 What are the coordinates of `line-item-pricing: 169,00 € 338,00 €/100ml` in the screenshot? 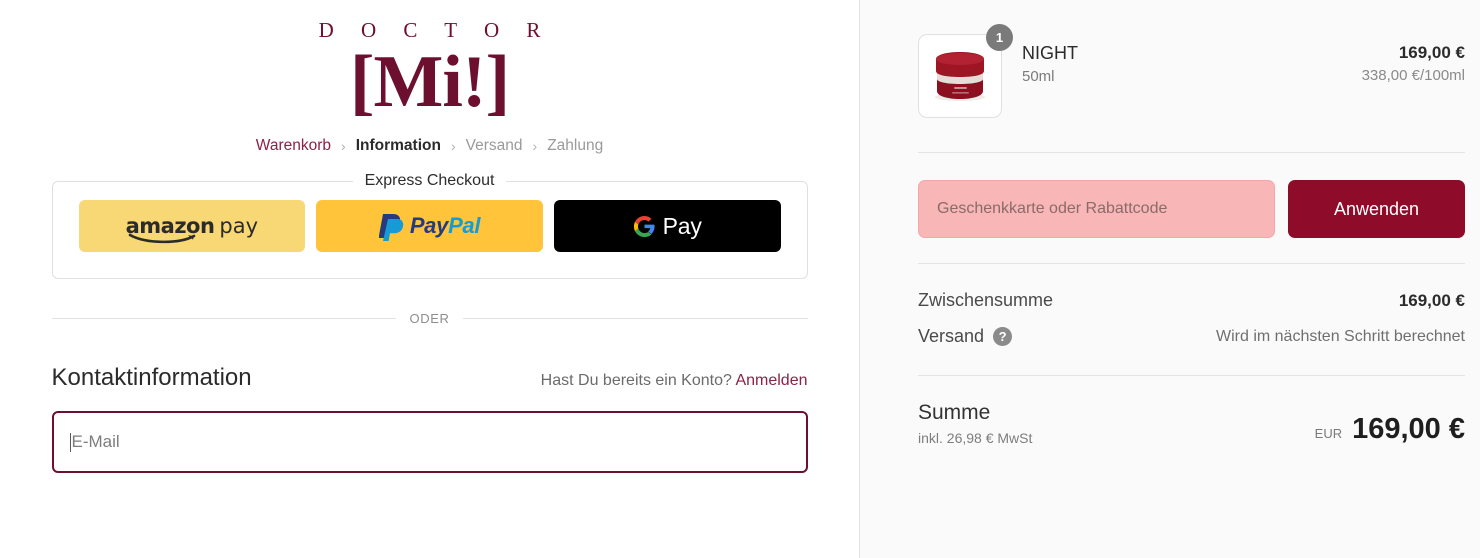 It's located at (1413, 59).